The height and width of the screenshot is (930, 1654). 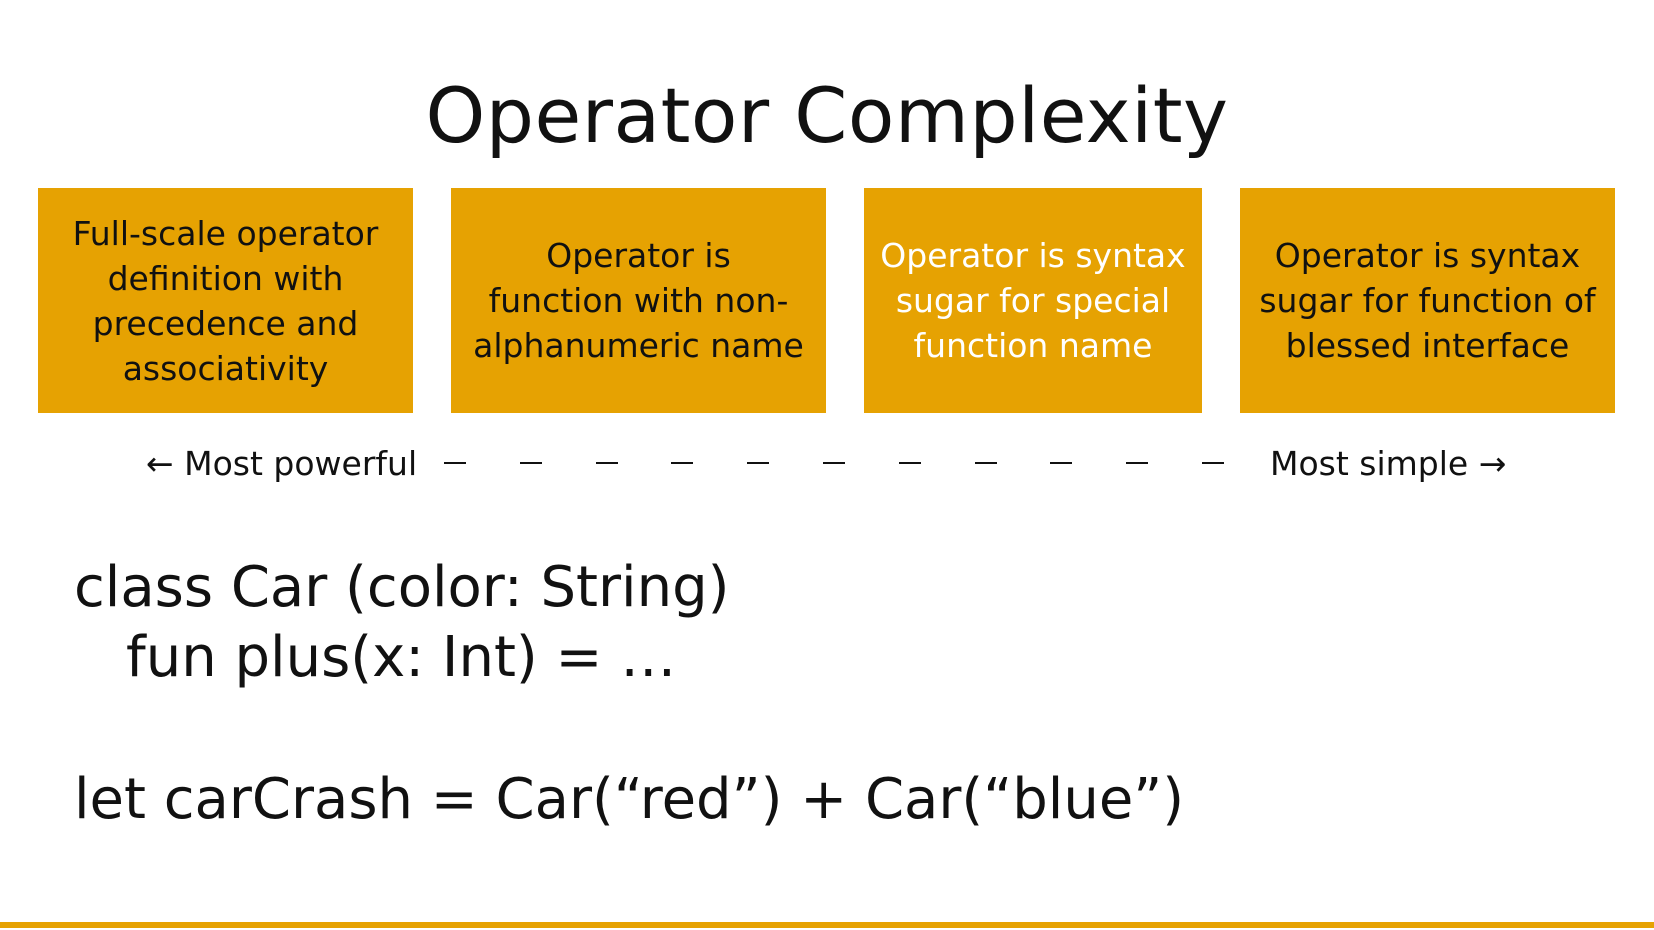 What do you see at coordinates (827, 925) in the screenshot?
I see `bottom-rule` at bounding box center [827, 925].